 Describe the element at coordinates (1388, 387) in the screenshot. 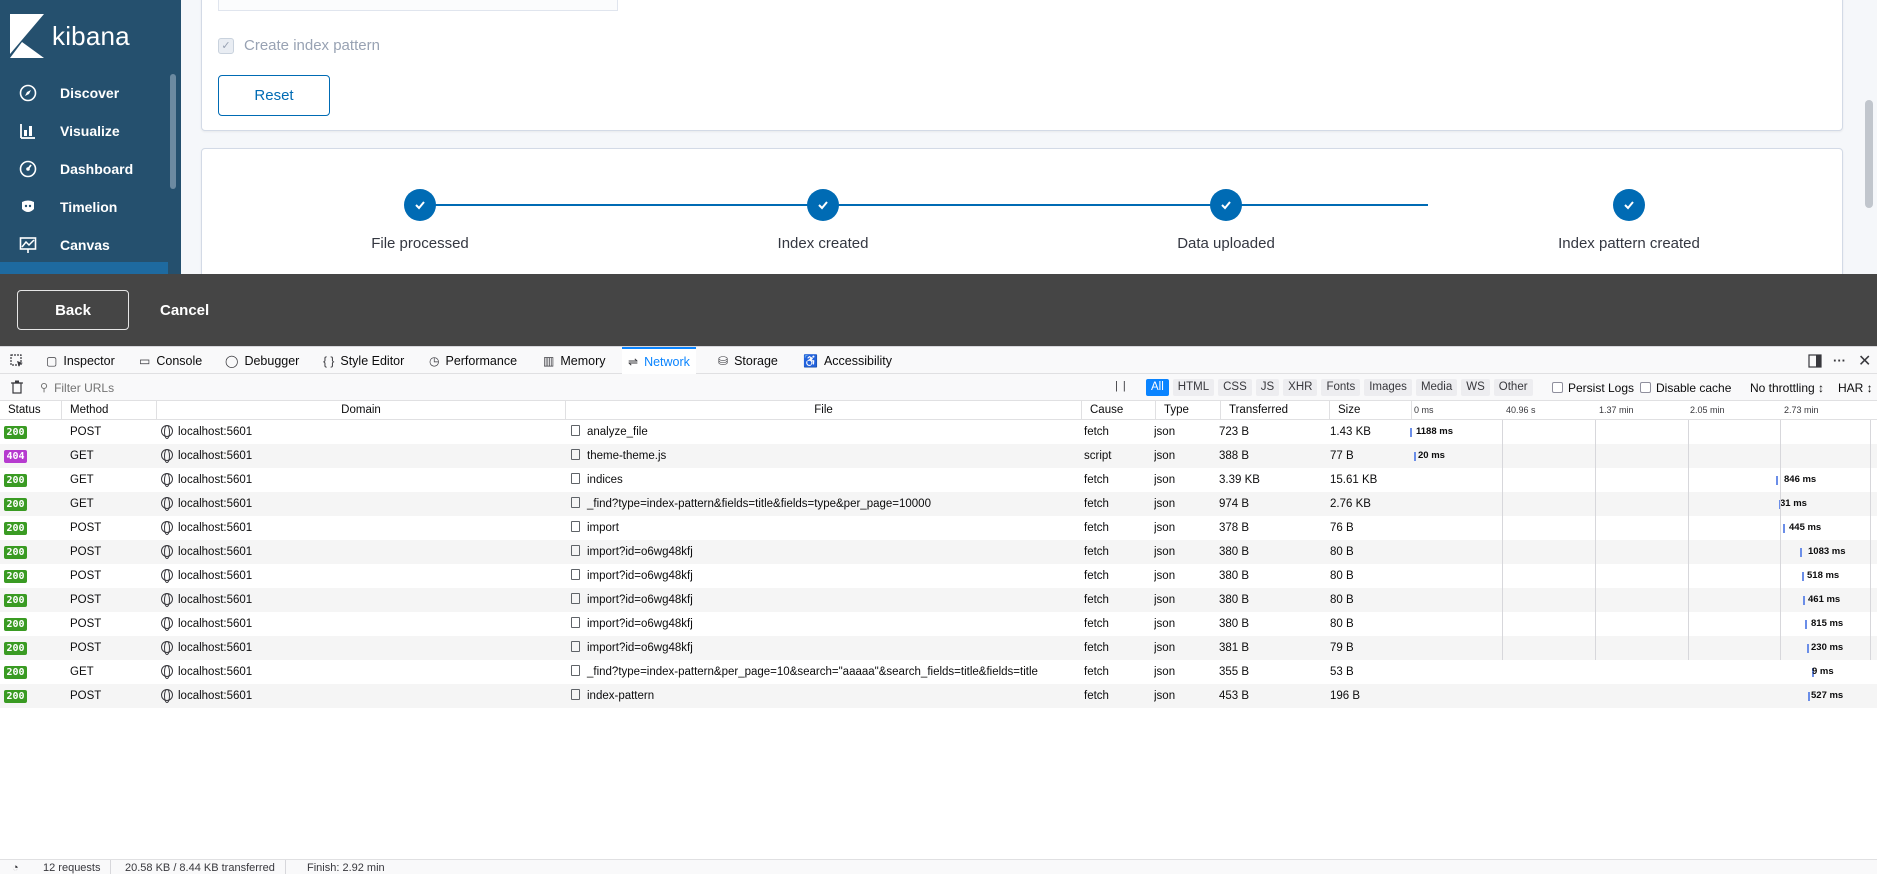

I see `filter-images: Images` at that location.